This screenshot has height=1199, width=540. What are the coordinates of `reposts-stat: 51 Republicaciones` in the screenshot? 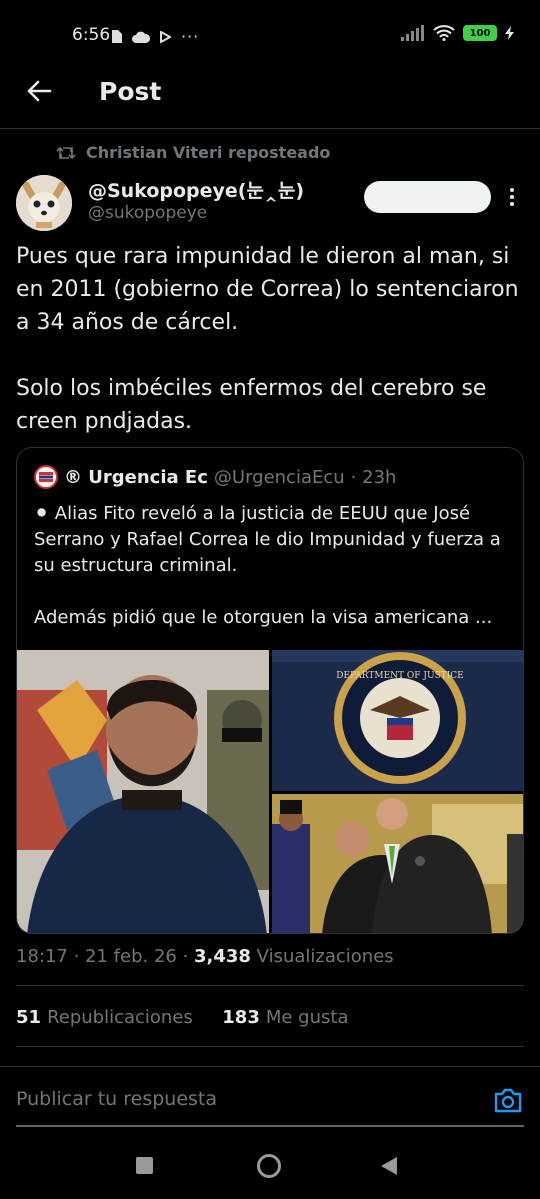 It's located at (104, 1017).